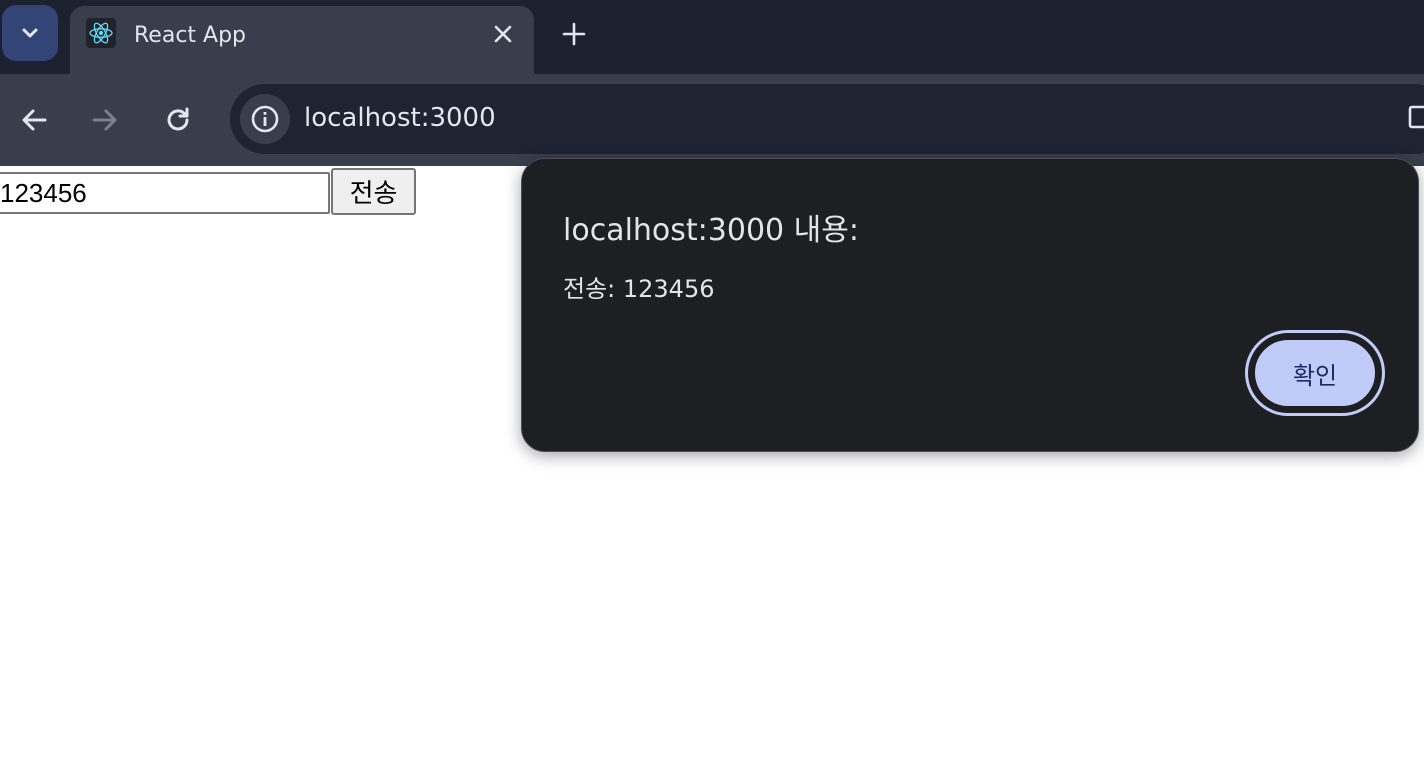  I want to click on submit-button: 전송, so click(373, 191).